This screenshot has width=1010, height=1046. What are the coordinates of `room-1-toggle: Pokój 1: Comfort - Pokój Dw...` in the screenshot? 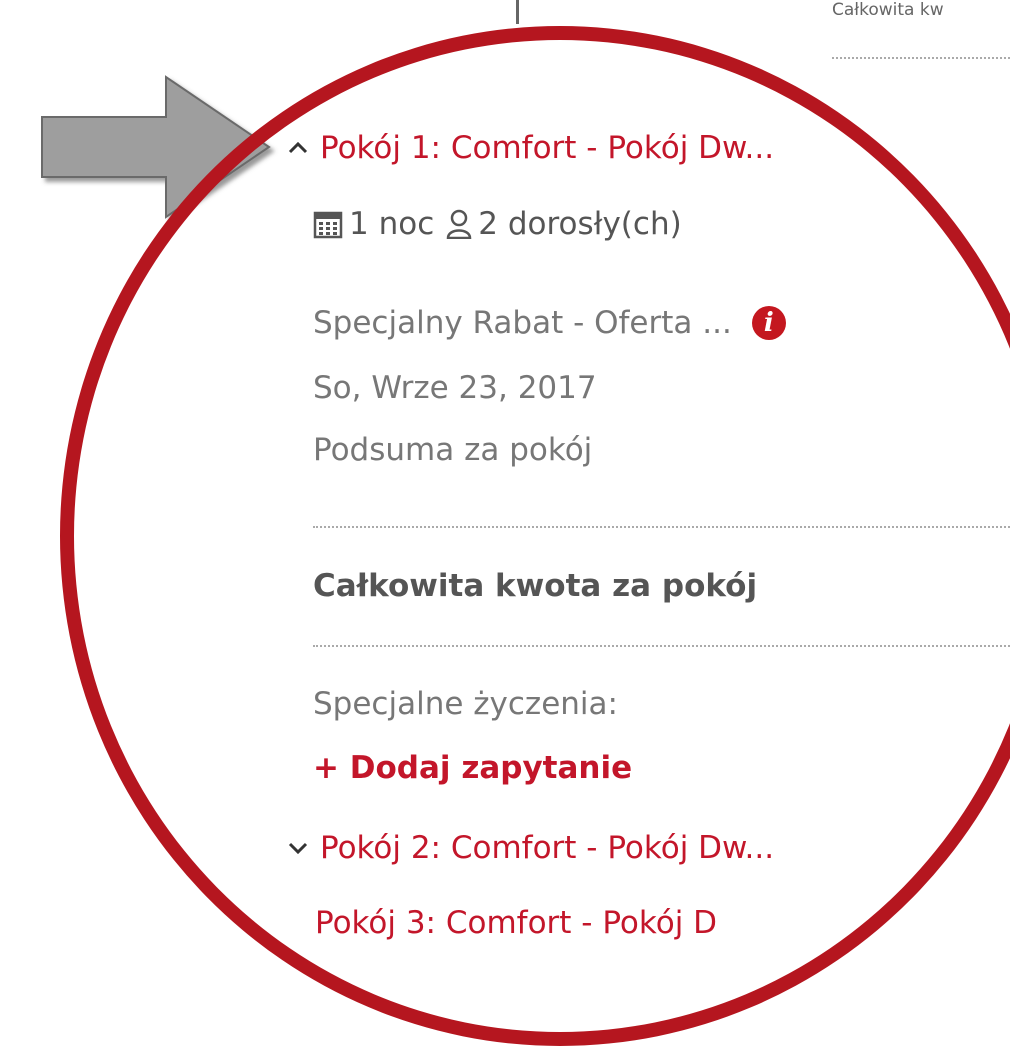 It's located at (530, 148).